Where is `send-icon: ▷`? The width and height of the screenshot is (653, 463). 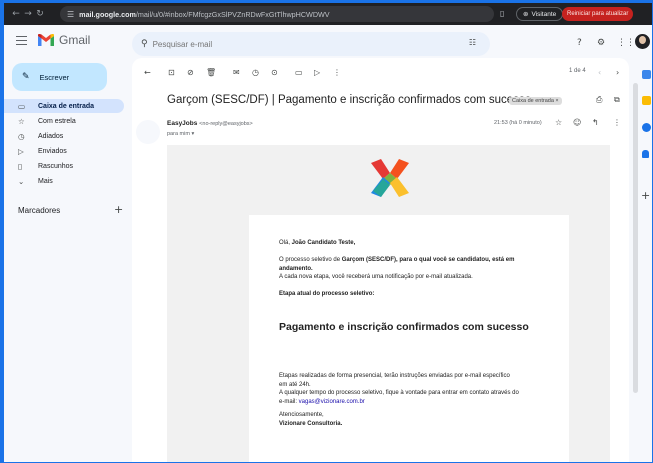 send-icon: ▷ is located at coordinates (21, 151).